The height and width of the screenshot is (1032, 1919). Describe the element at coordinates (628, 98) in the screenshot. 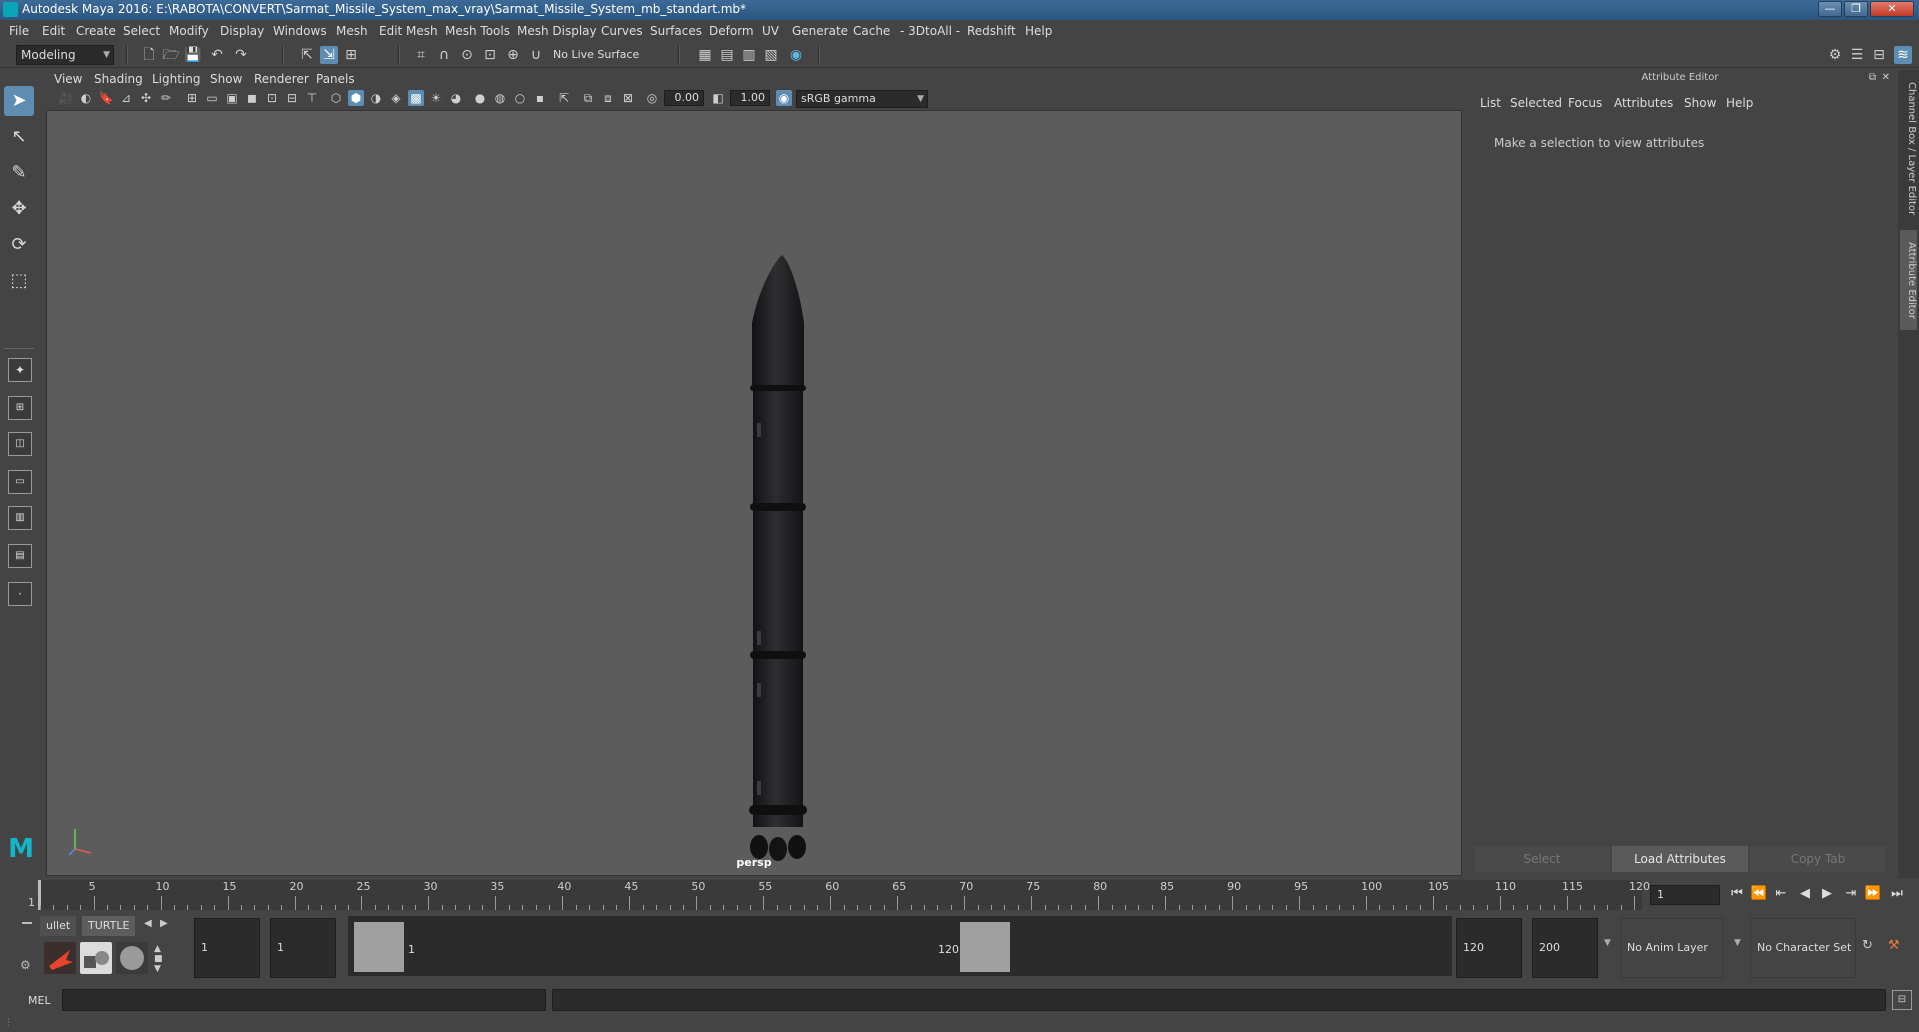

I see `xray-components-icon: ⊠` at that location.